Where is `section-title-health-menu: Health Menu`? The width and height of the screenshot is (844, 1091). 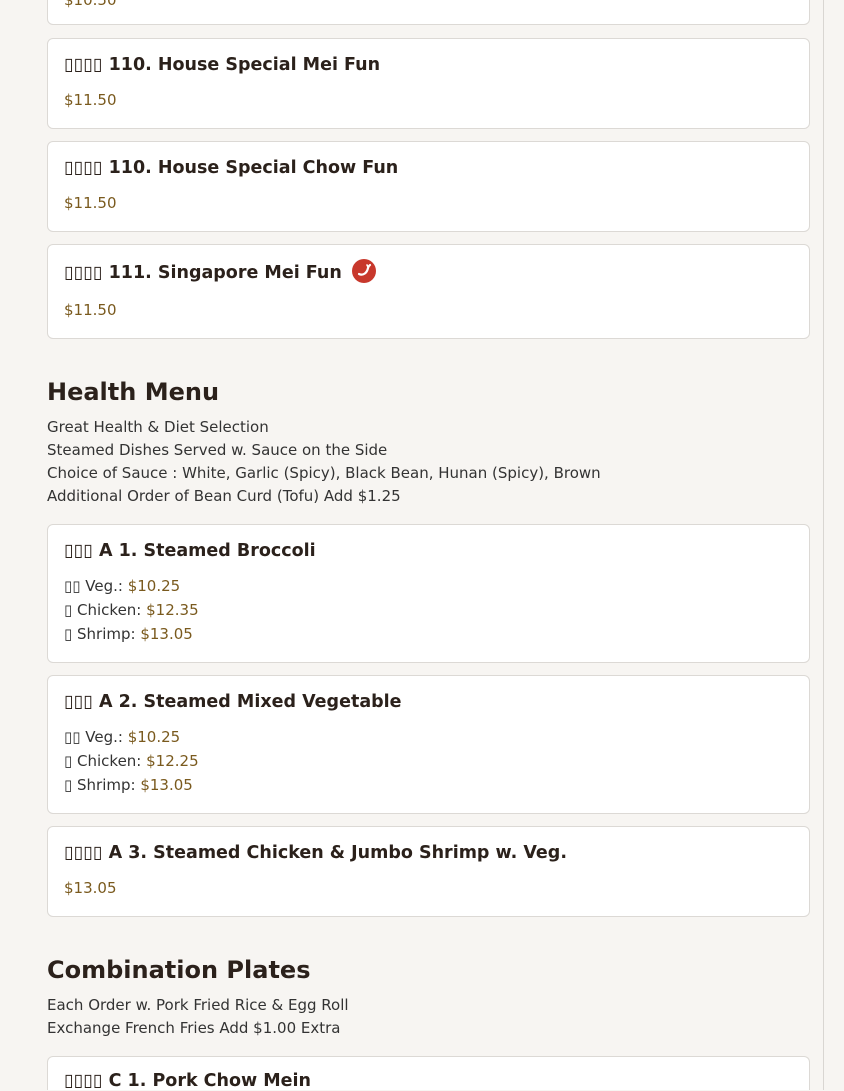 section-title-health-menu: Health Menu is located at coordinates (133, 392).